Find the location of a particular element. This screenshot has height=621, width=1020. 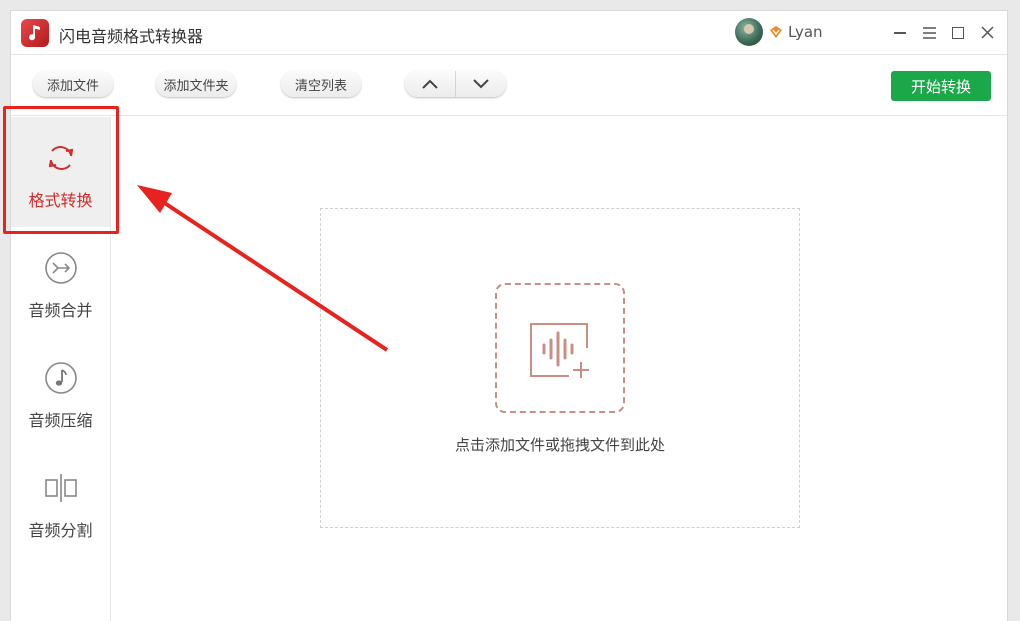

sidebar-item-format-convert: 格式转换 is located at coordinates (60, 172).